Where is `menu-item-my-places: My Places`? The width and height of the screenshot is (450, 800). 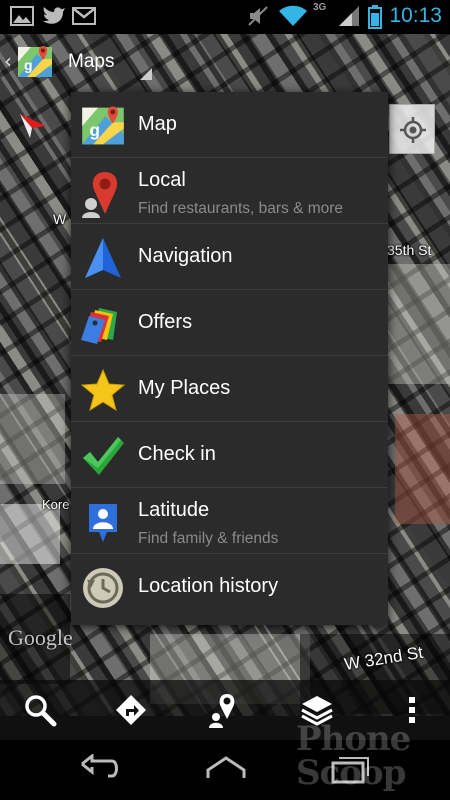
menu-item-my-places: My Places is located at coordinates (229, 389).